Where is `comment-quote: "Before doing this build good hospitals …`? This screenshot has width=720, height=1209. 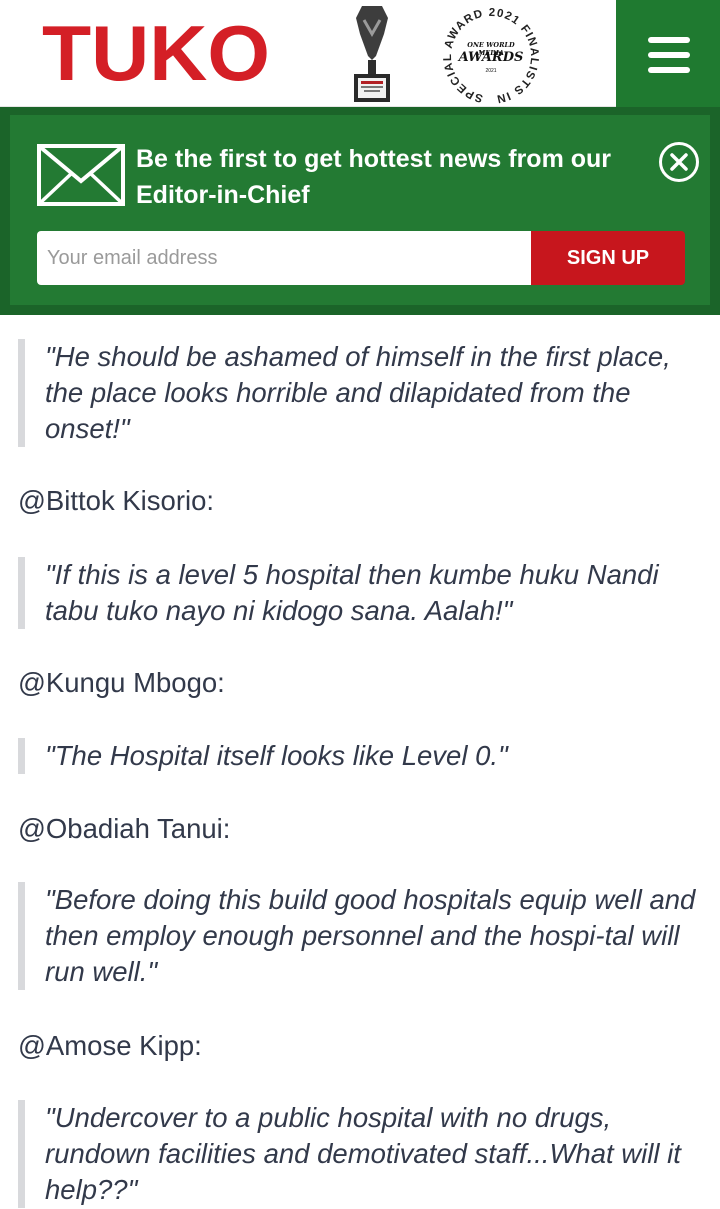 comment-quote: "Before doing this build good hospitals … is located at coordinates (363, 936).